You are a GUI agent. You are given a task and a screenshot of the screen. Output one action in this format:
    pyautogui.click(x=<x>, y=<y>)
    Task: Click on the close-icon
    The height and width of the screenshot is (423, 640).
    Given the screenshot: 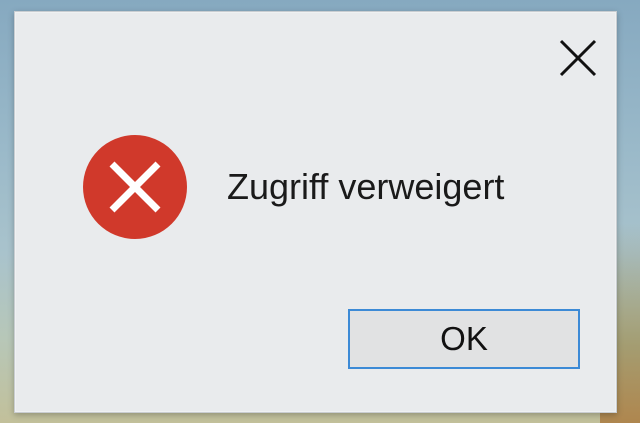 What is the action you would take?
    pyautogui.click(x=578, y=58)
    